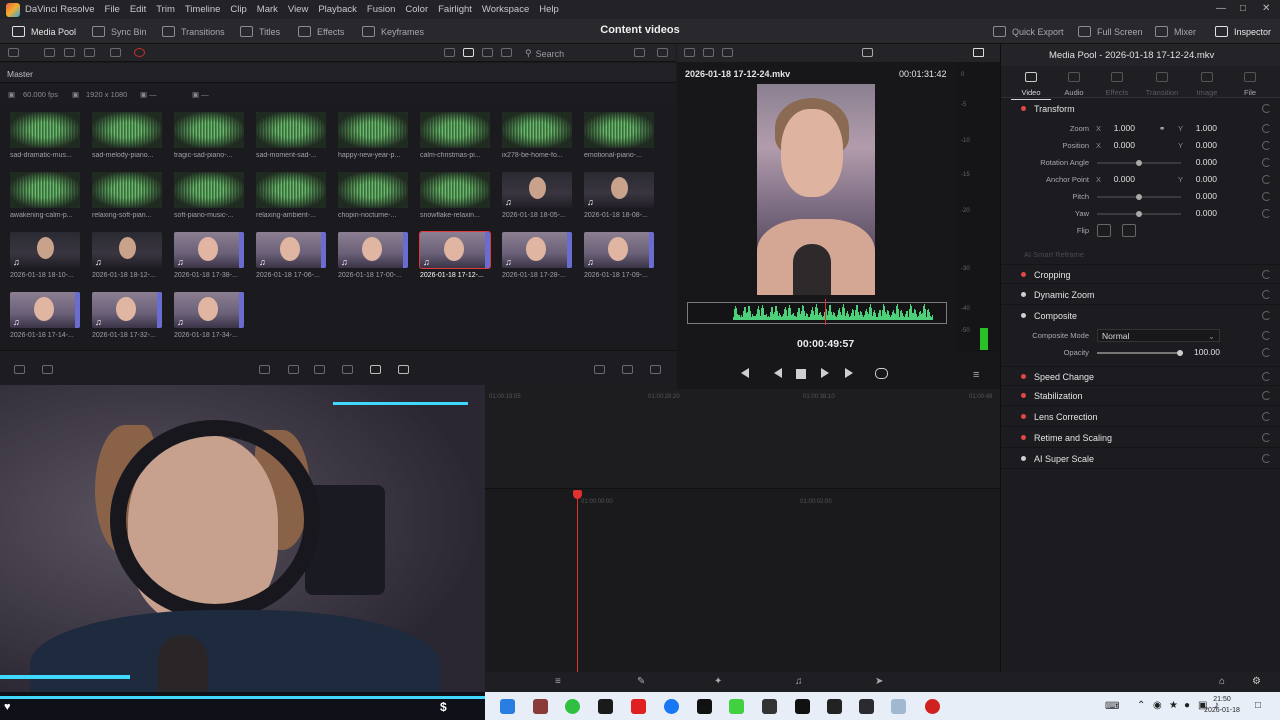 This screenshot has width=1280, height=720. Describe the element at coordinates (1112, 706) in the screenshot. I see `keyboard-icon: ⌨` at that location.